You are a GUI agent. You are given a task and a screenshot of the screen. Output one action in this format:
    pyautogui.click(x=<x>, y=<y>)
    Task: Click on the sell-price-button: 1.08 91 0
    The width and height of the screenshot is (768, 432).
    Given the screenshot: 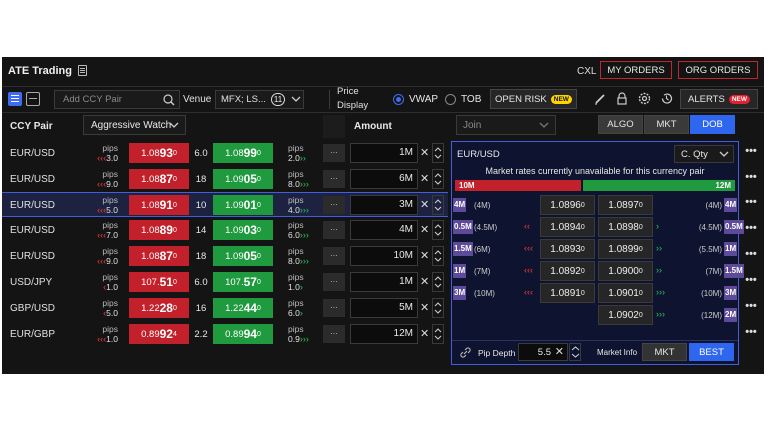 What is the action you would take?
    pyautogui.click(x=159, y=205)
    